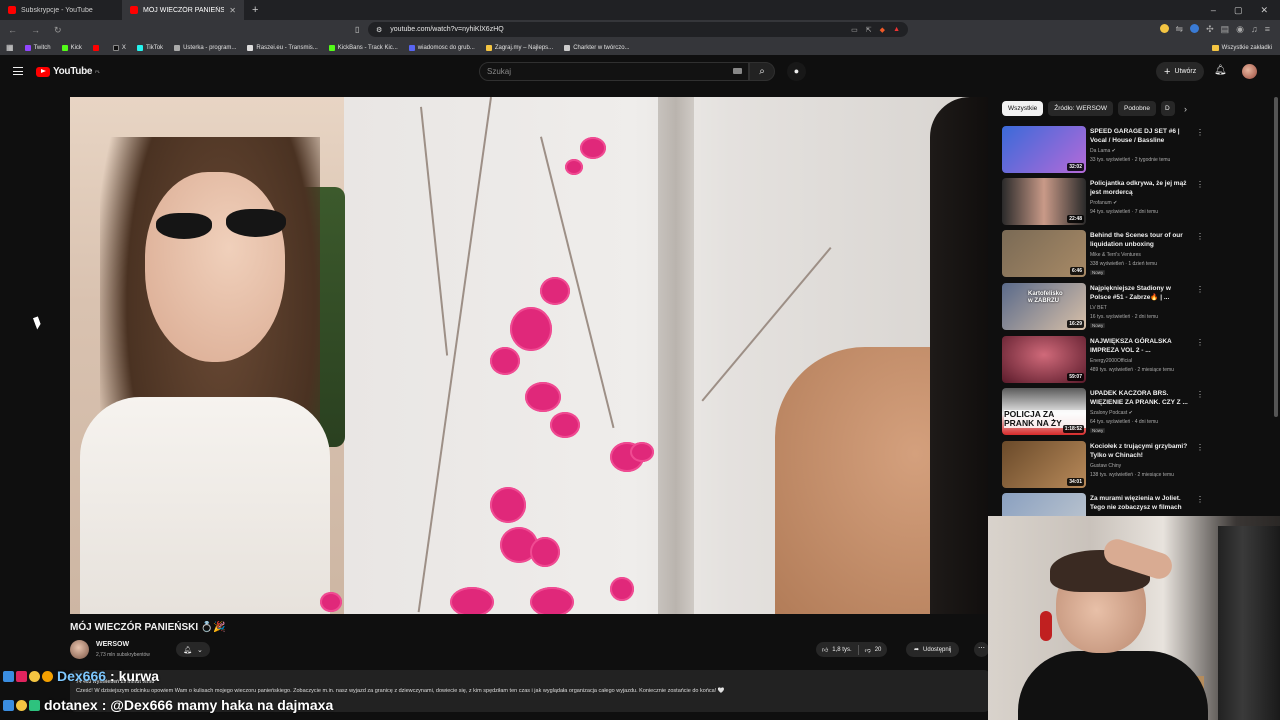  What do you see at coordinates (1105, 466) in the screenshot?
I see `recommendation-channel: Gustaw Chiny` at bounding box center [1105, 466].